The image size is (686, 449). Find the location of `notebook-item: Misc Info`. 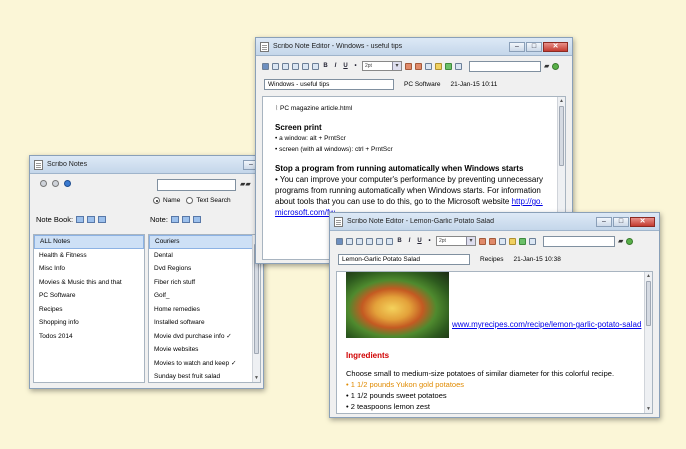

notebook-item: Misc Info is located at coordinates (89, 269).